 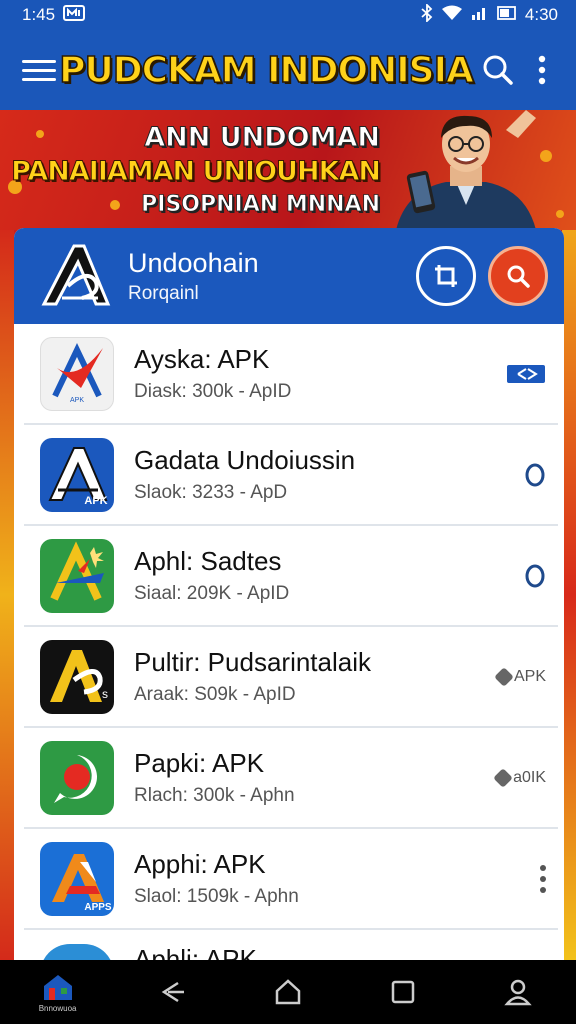 I want to click on banner-person-illustration, so click(x=466, y=170).